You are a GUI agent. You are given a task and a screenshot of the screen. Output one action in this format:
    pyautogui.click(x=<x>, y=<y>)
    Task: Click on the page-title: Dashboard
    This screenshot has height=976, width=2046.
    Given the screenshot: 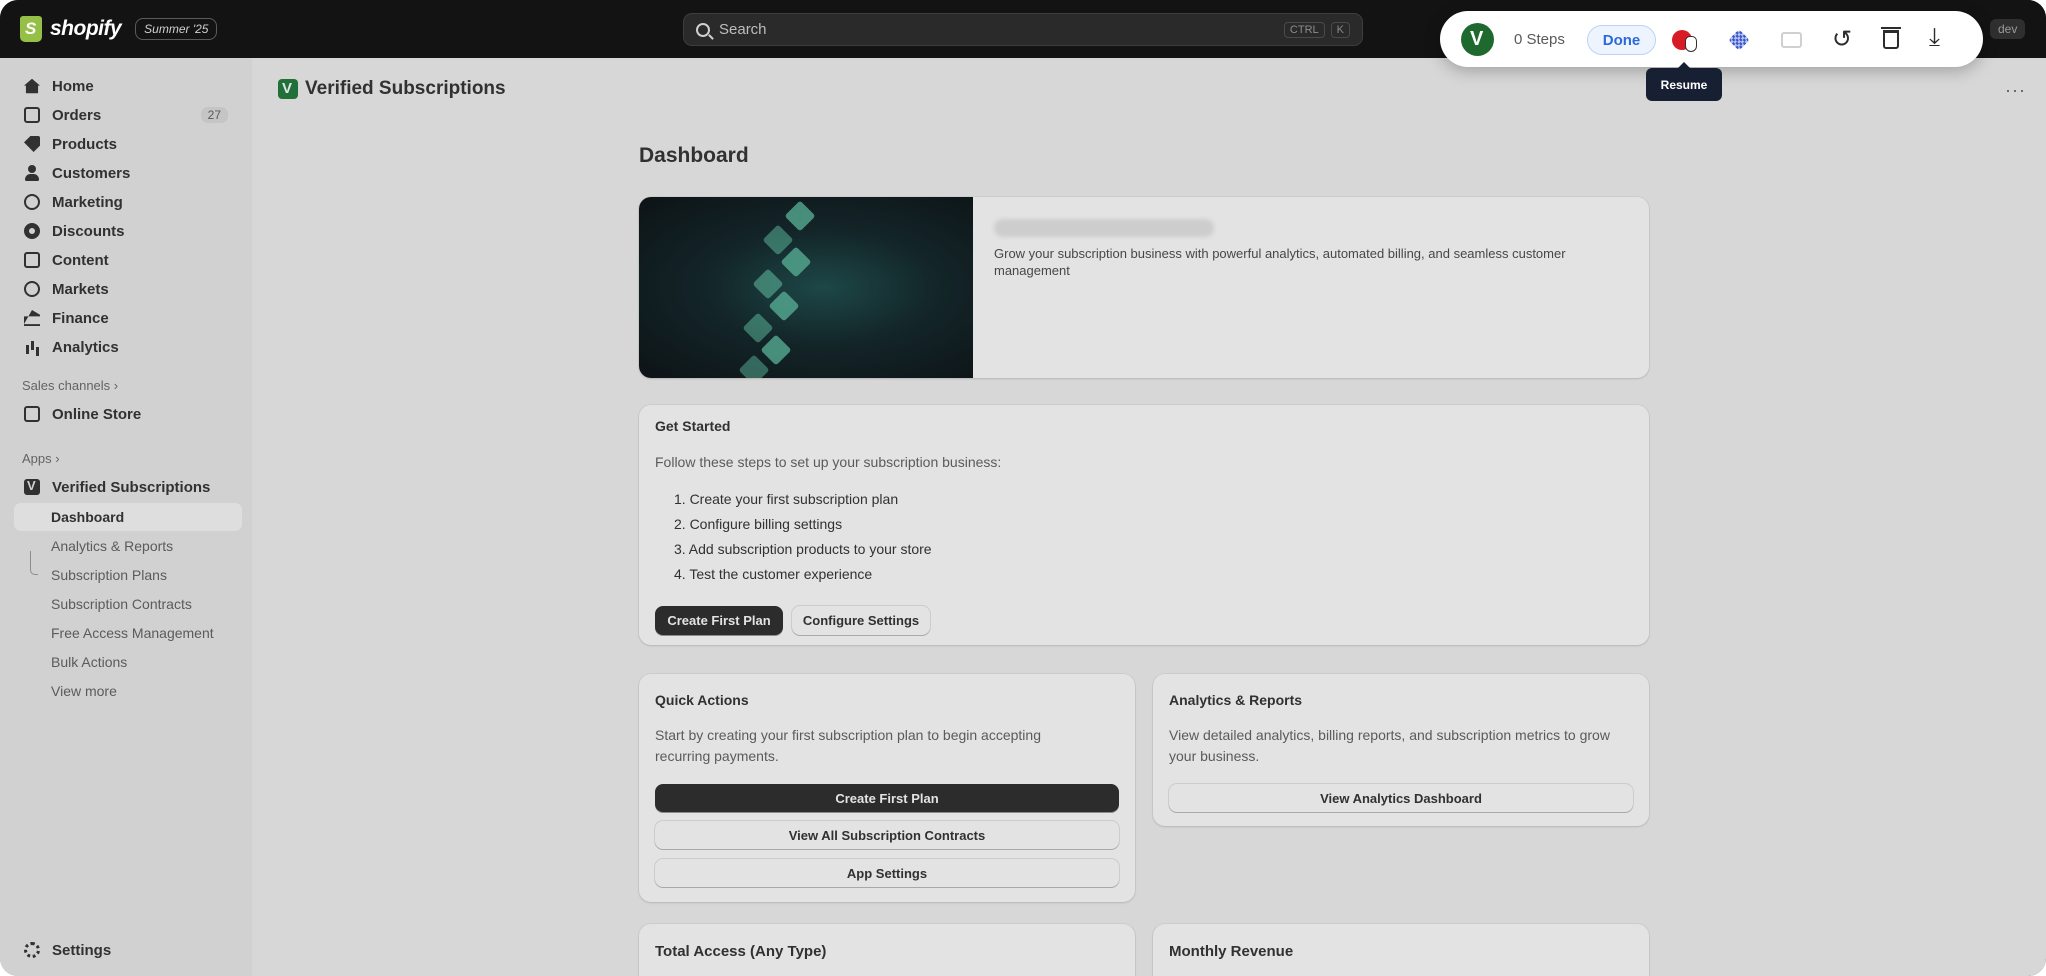 What is the action you would take?
    pyautogui.click(x=694, y=155)
    